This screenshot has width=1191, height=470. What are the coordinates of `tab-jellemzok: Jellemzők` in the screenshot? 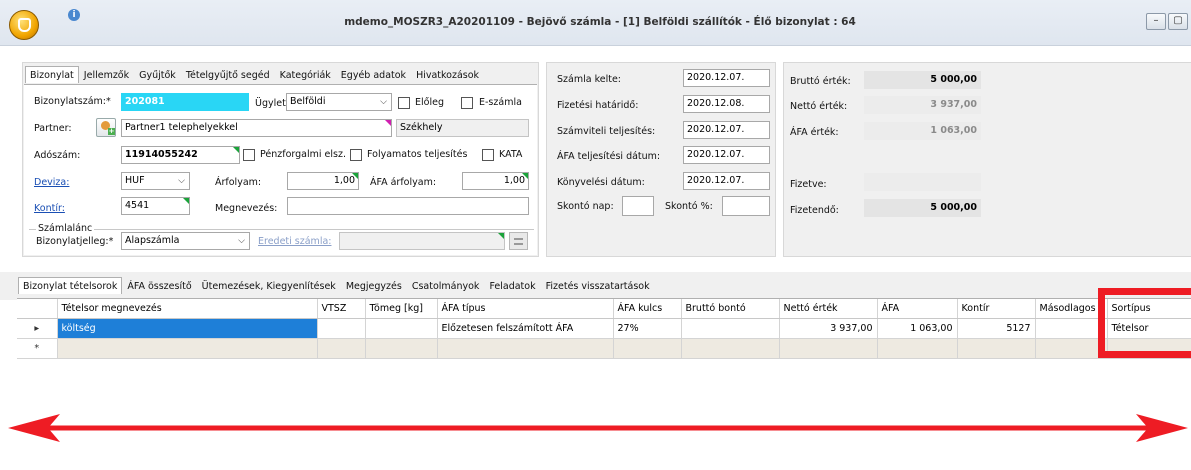 It's located at (106, 74).